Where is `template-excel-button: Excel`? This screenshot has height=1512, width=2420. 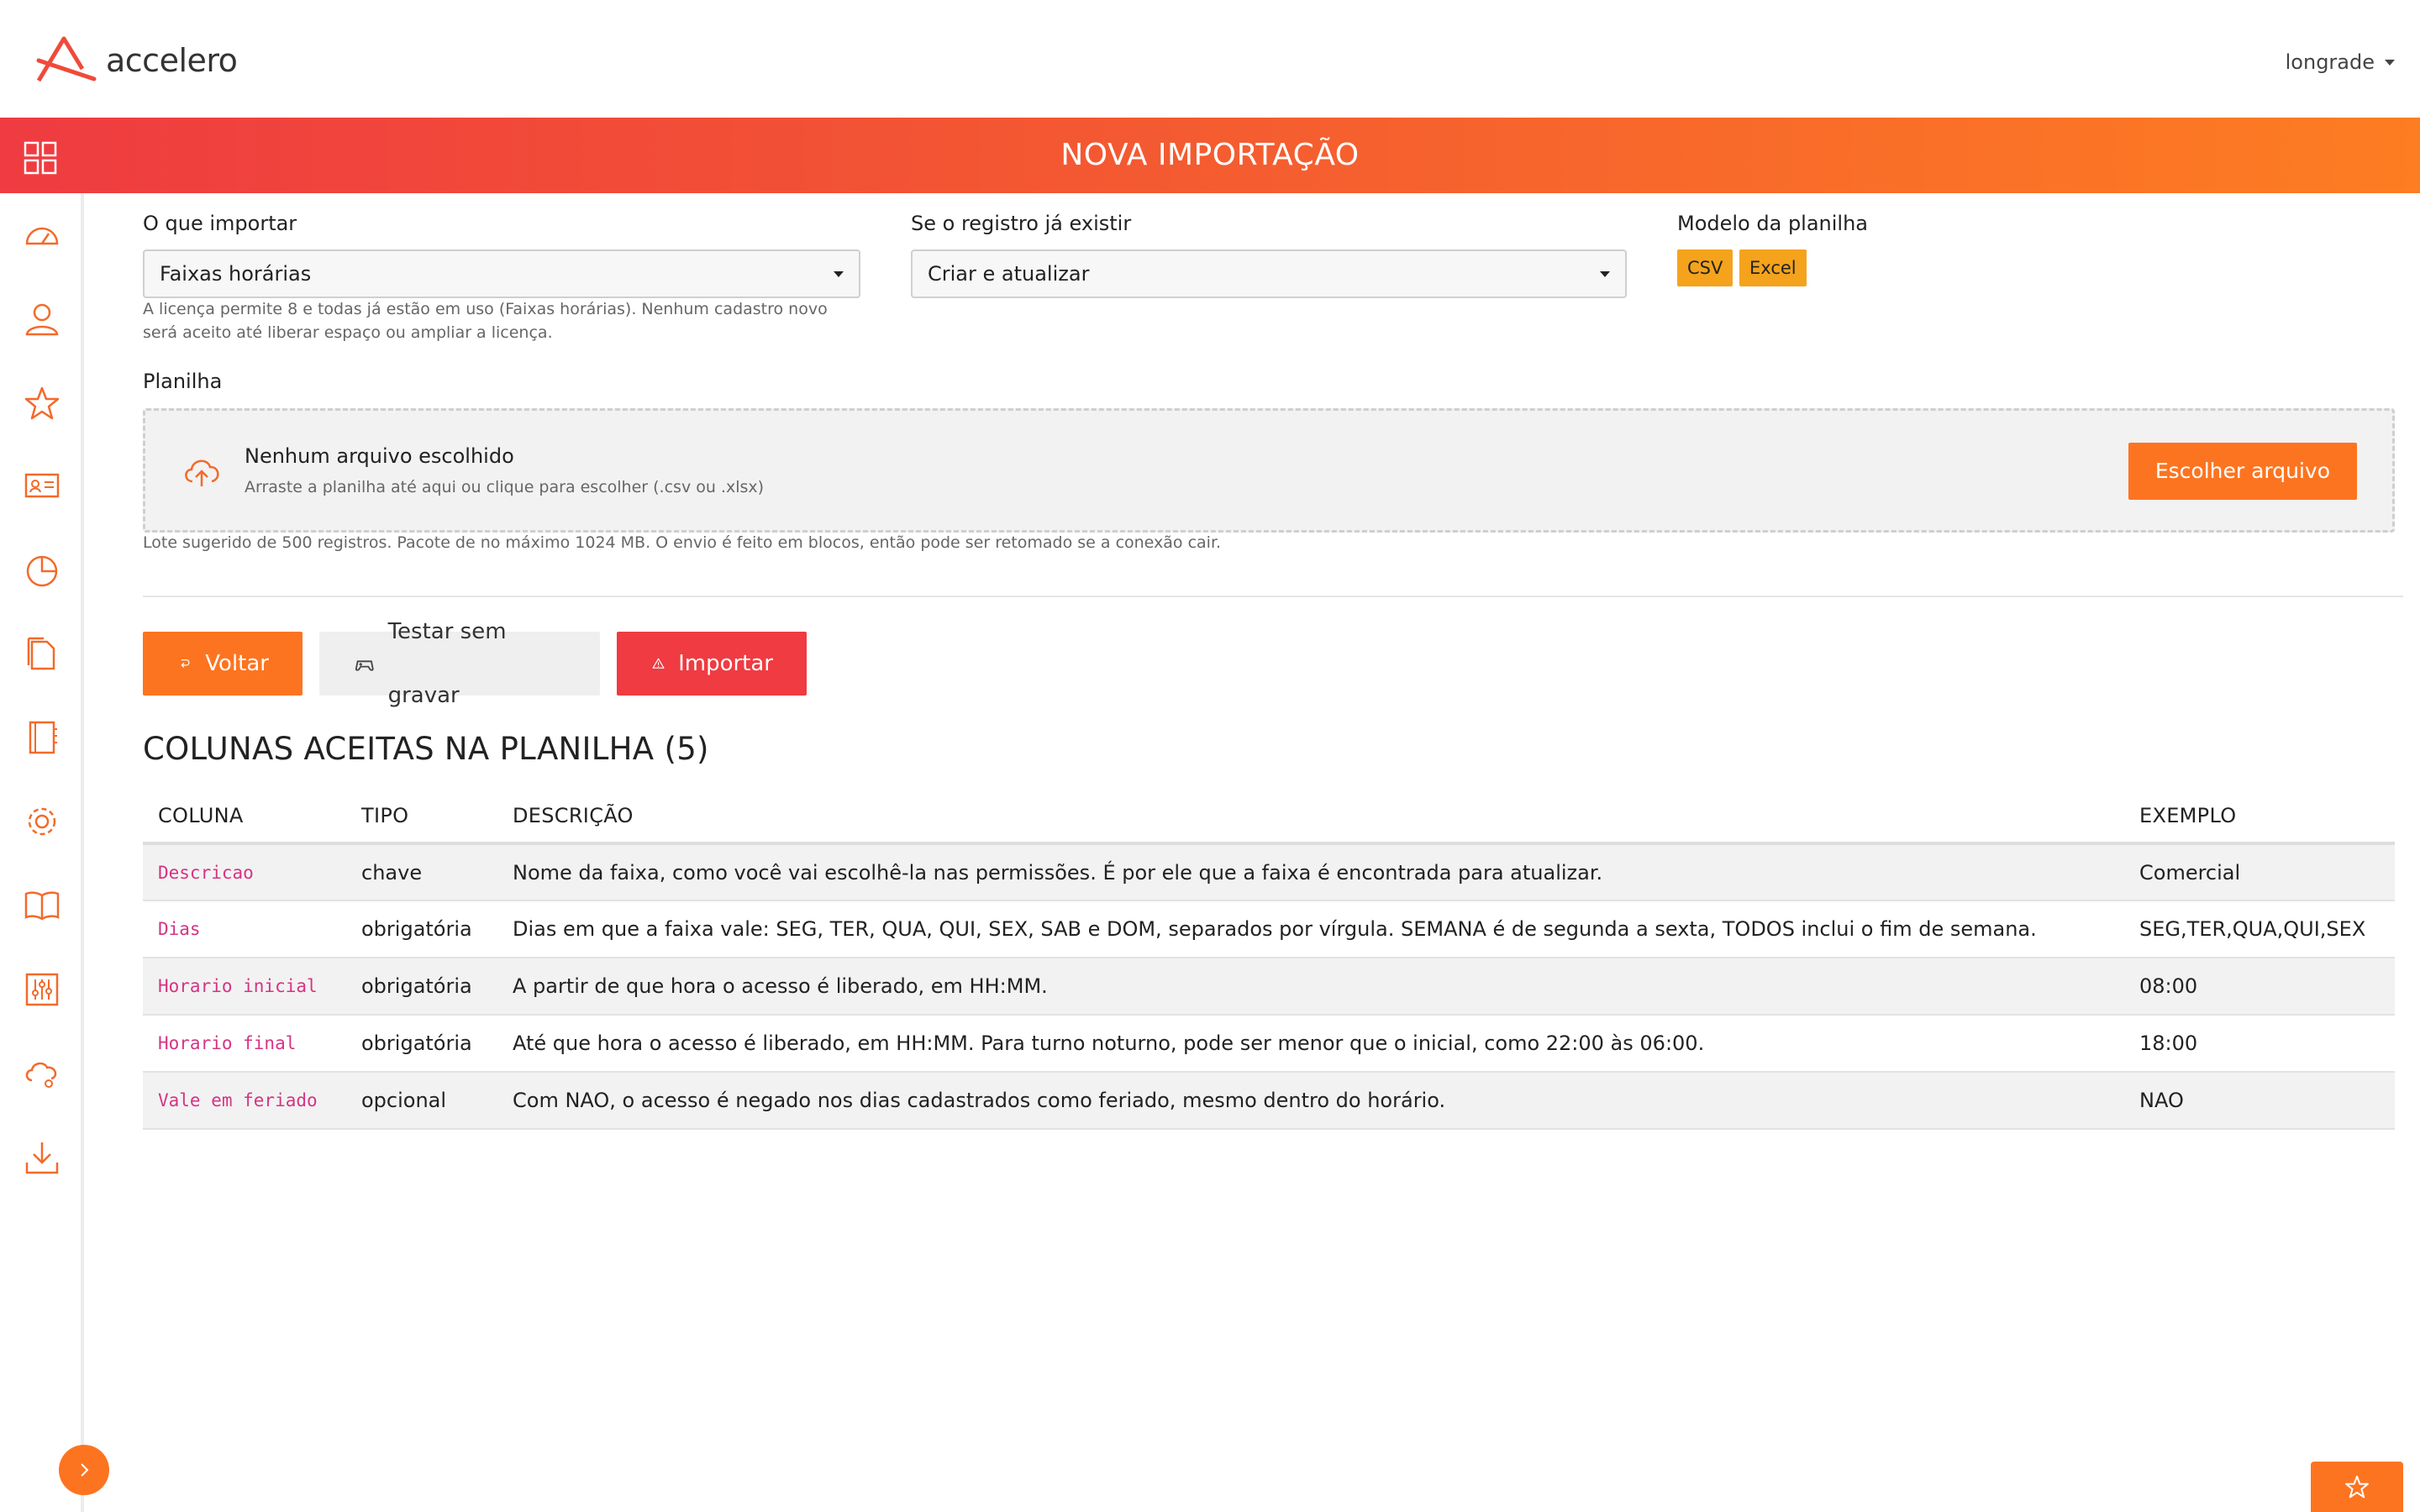 template-excel-button: Excel is located at coordinates (1773, 267).